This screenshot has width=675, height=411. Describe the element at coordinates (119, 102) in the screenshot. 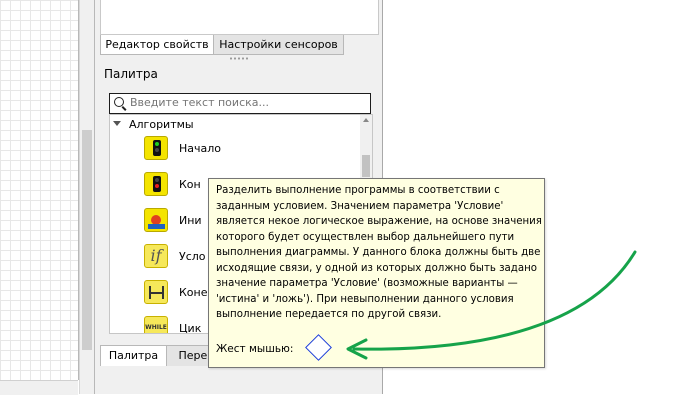

I see `search-icon` at that location.